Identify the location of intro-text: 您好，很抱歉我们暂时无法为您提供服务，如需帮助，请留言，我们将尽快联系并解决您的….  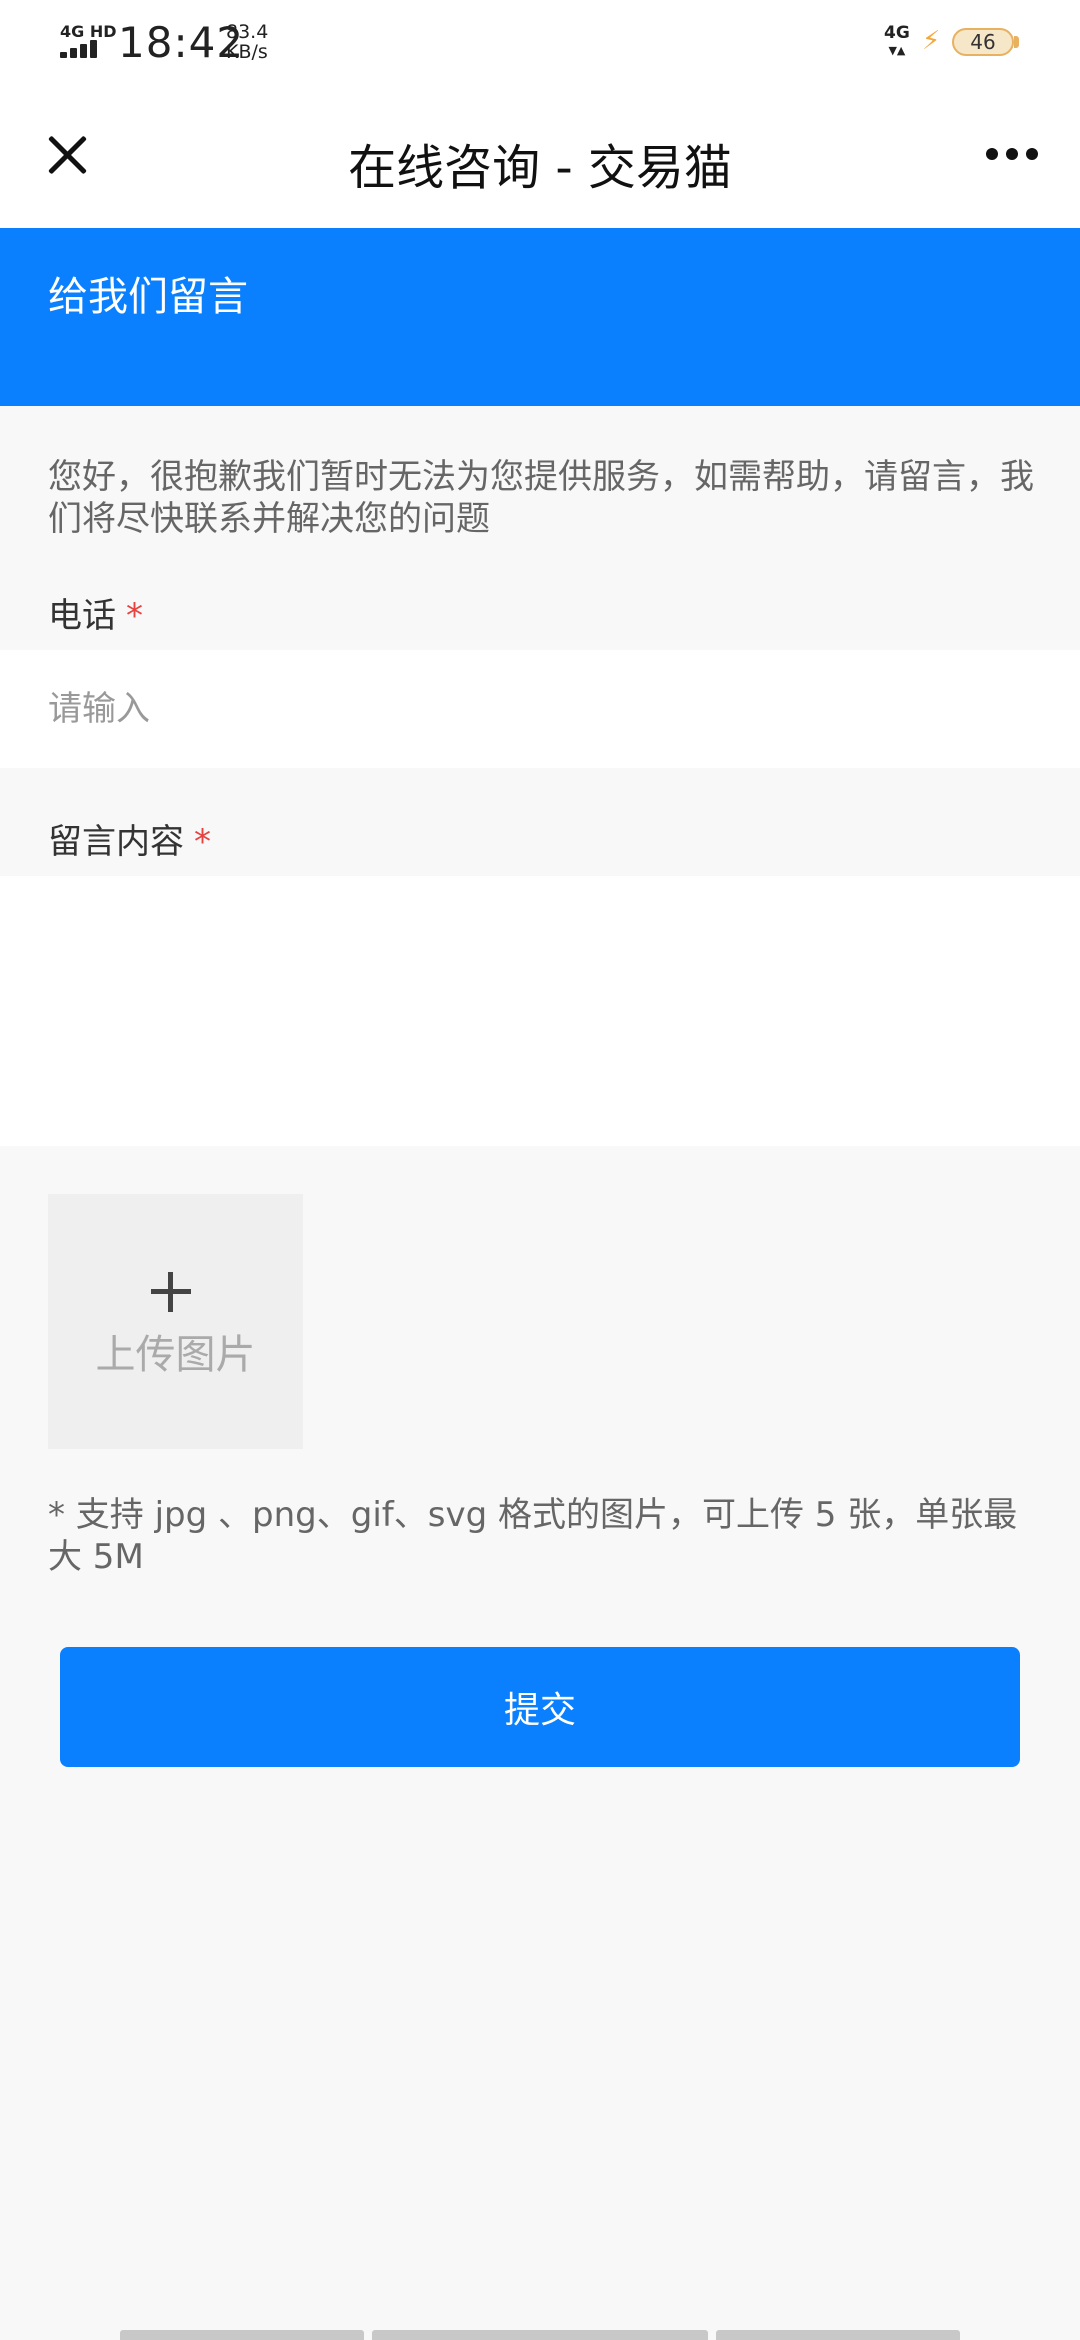
(541, 498).